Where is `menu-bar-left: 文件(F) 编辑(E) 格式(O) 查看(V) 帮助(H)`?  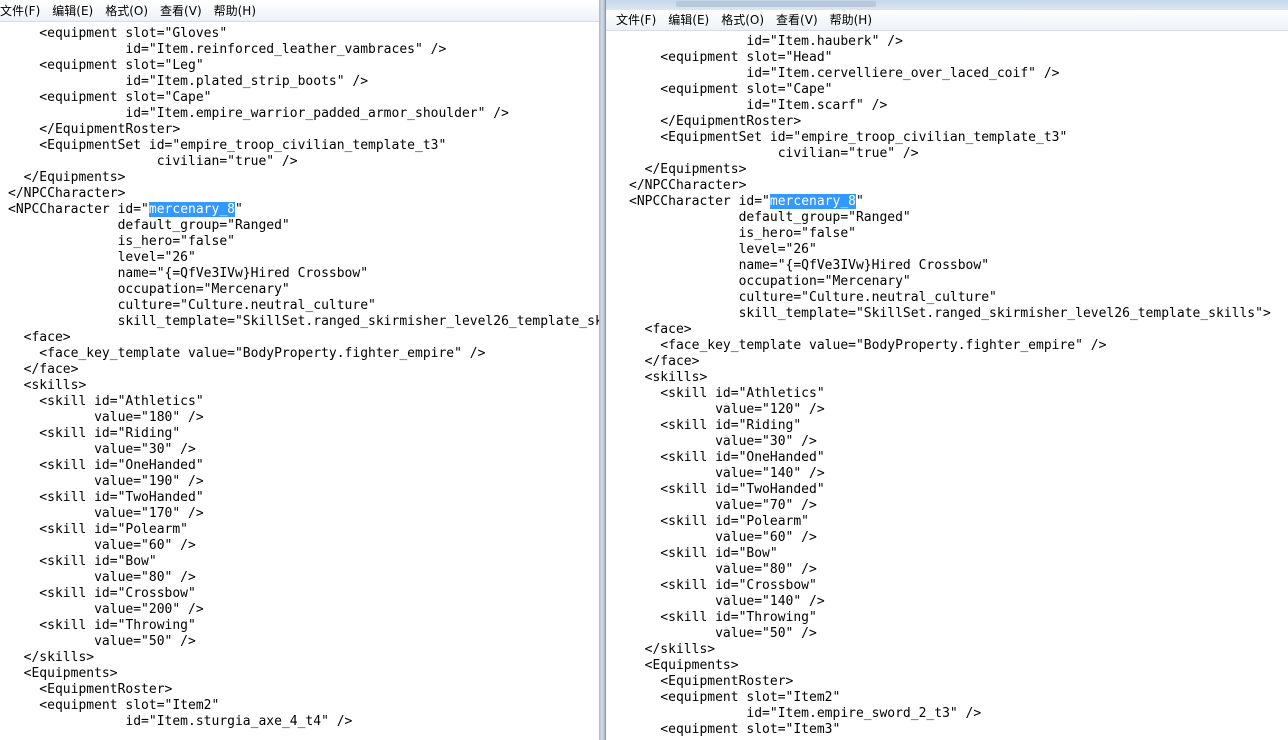 menu-bar-left: 文件(F) 编辑(E) 格式(O) 查看(V) 帮助(H) is located at coordinates (299, 11).